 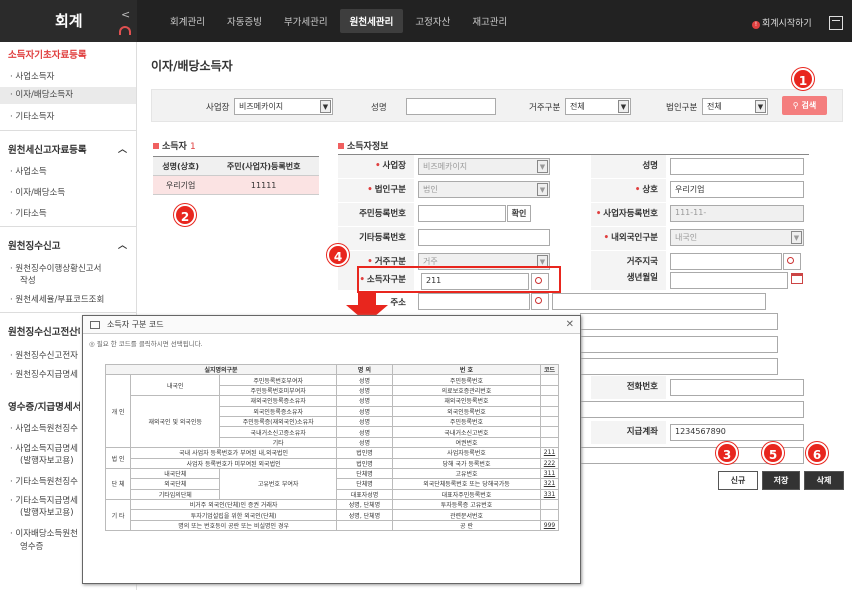 What do you see at coordinates (39, 448) in the screenshot?
I see `sidebar-item: · 사업소득지급명세` at bounding box center [39, 448].